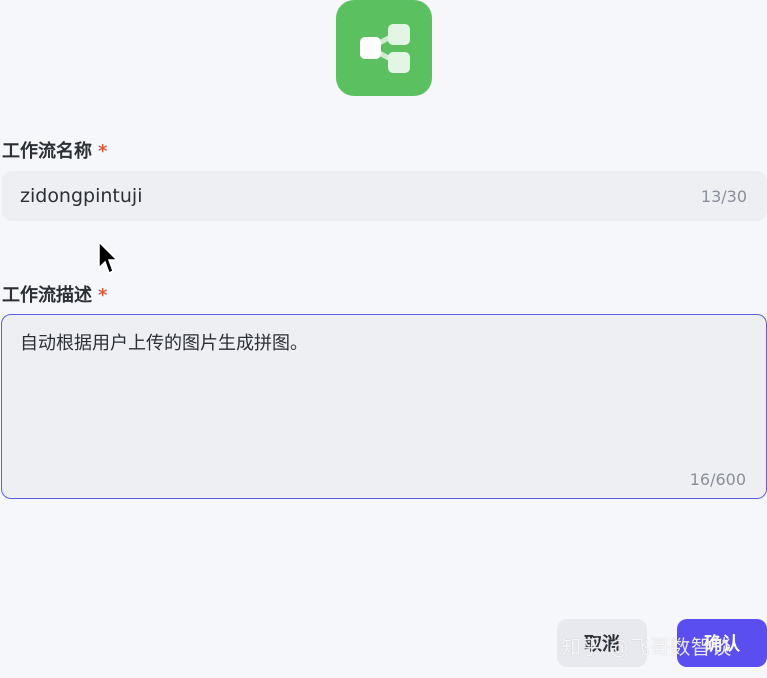  Describe the element at coordinates (108, 258) in the screenshot. I see `mouse-cursor-icon` at that location.